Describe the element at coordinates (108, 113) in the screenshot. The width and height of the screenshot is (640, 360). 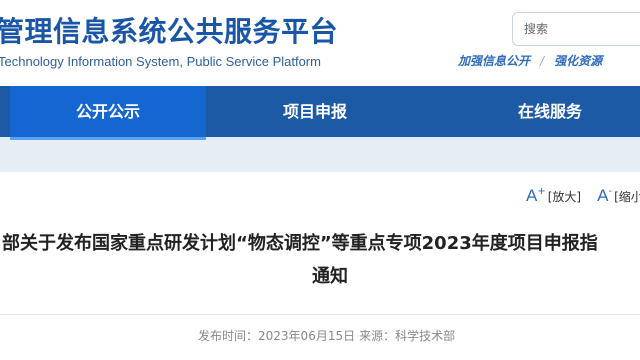
I see `nav-item-public-announcements: 公开公示` at that location.